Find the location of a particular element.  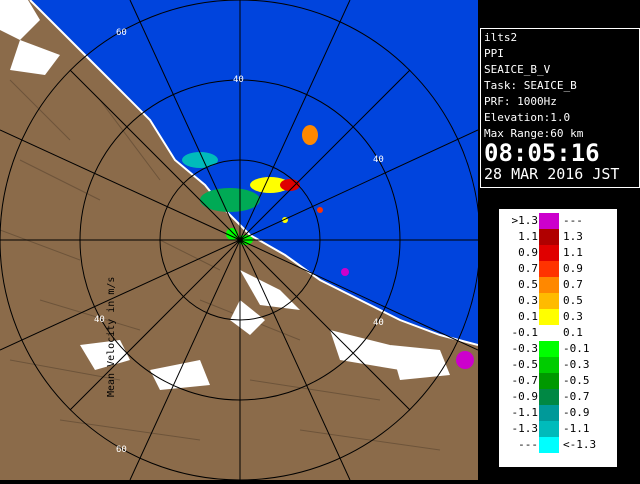

task-name: Task: SEAICE_B is located at coordinates (530, 85).